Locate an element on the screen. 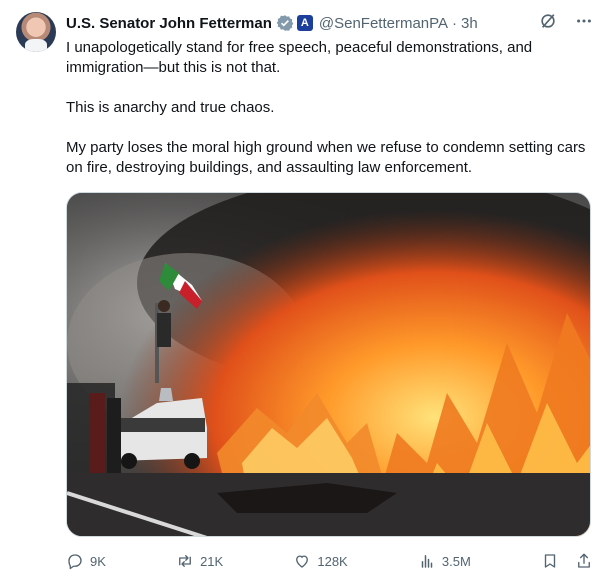  verified-badge-icon is located at coordinates (285, 23).